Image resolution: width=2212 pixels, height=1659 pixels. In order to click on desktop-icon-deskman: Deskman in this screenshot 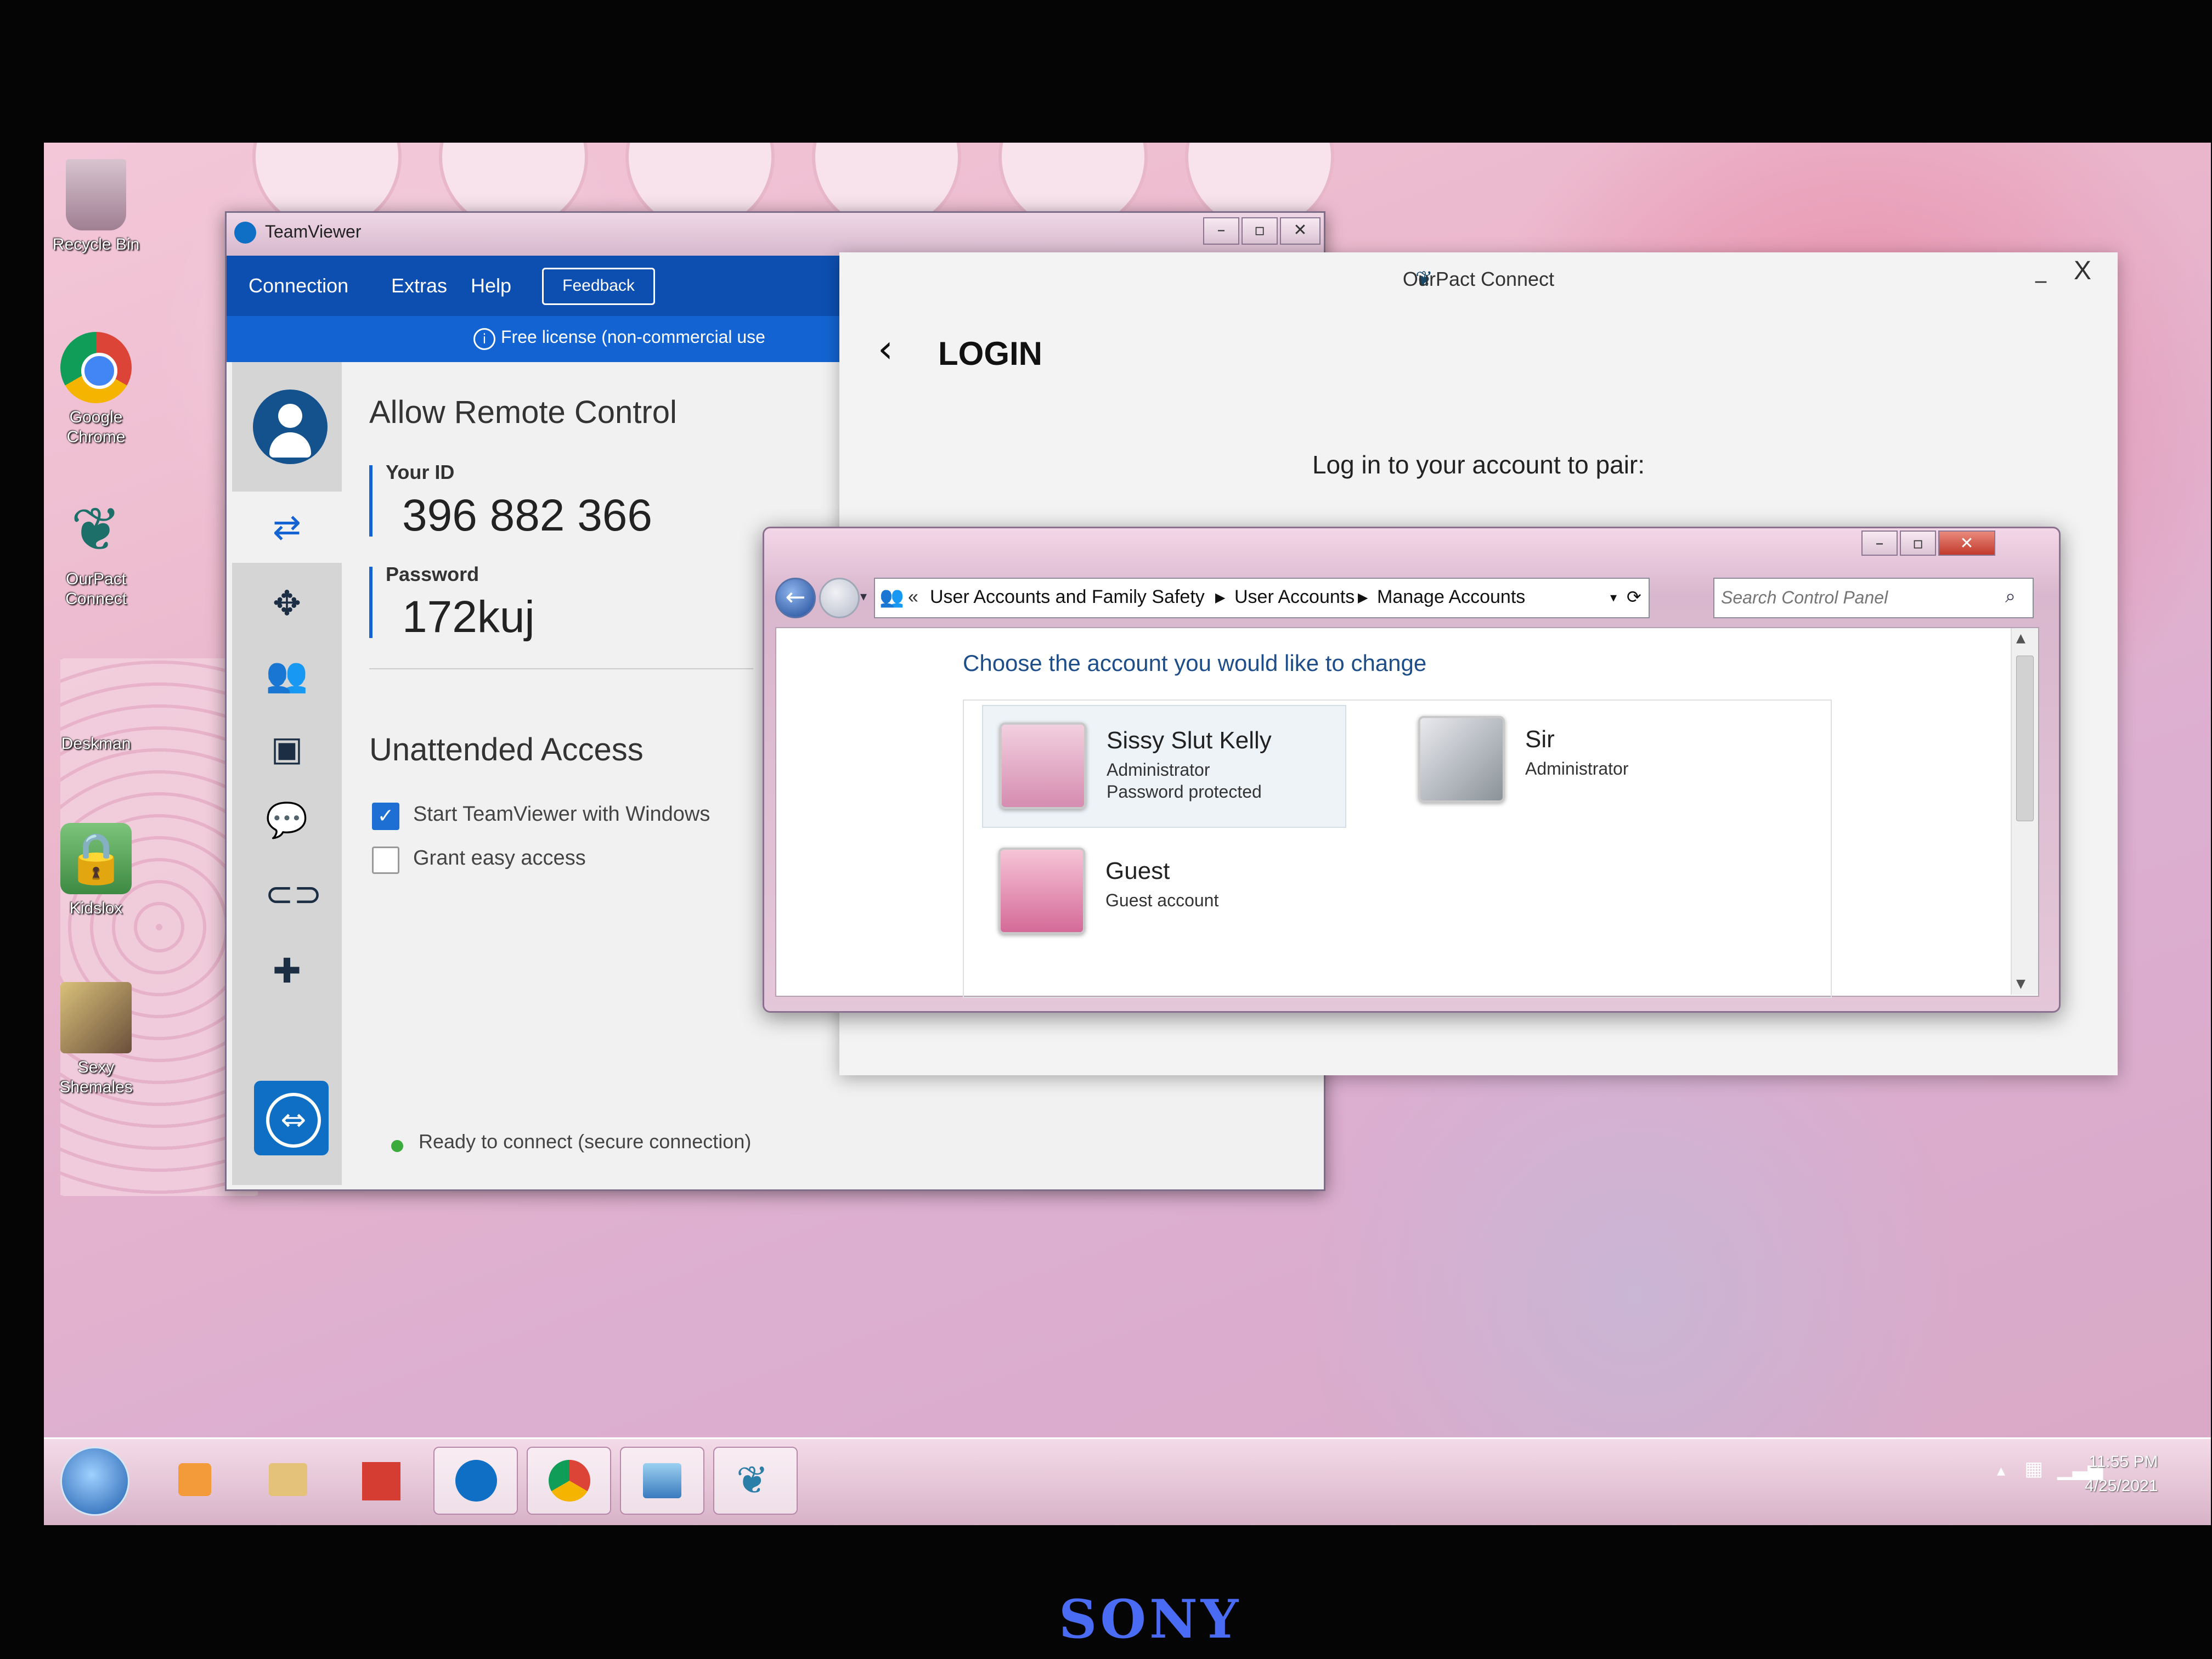, I will do `click(96, 725)`.